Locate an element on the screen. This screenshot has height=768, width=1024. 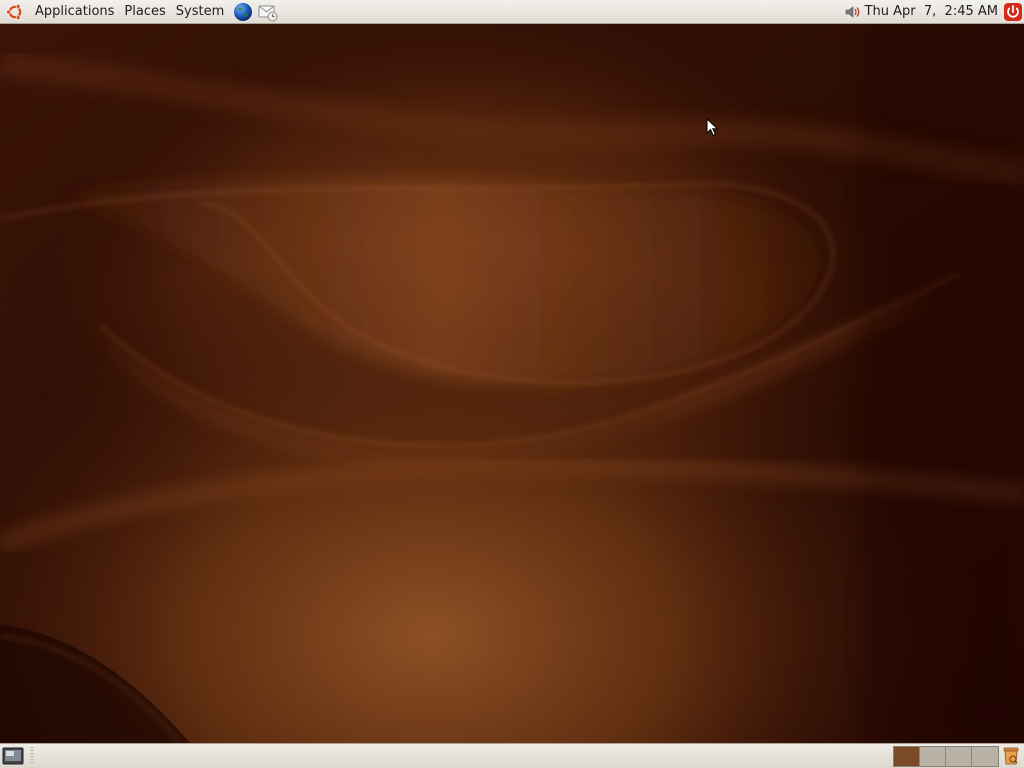
workspace-switcher is located at coordinates (946, 756).